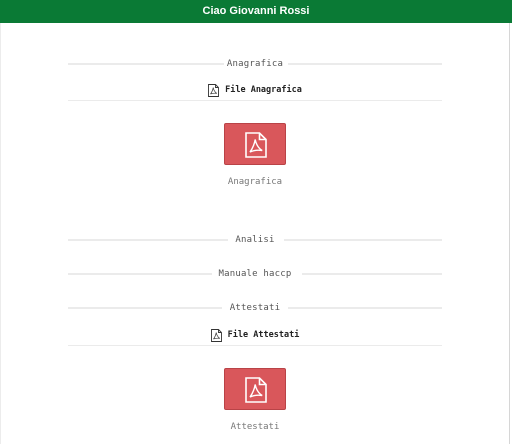 Image resolution: width=512 pixels, height=444 pixels. I want to click on section-title: Anagrafica, so click(255, 64).